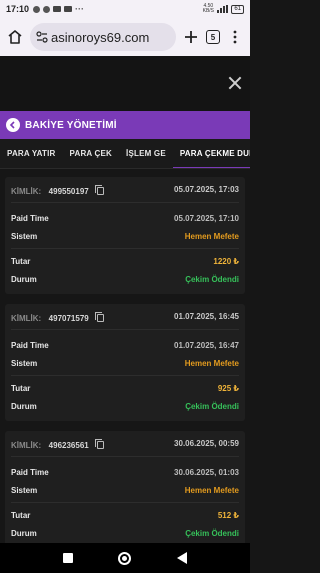 The height and width of the screenshot is (573, 320). I want to click on tab-deposit: PARA YATIR, so click(31, 153).